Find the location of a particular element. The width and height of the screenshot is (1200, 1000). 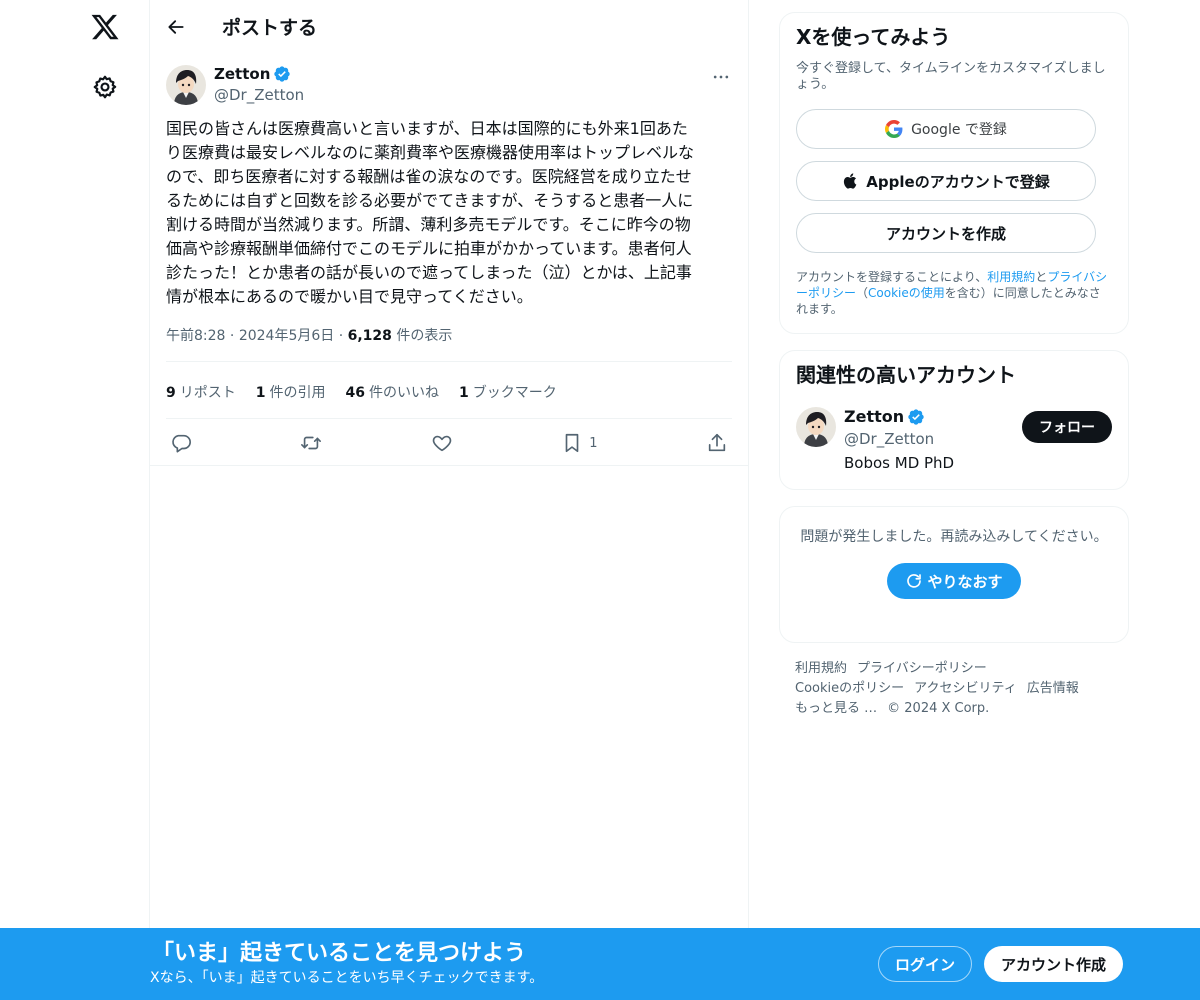

follow-button: フォロー is located at coordinates (1067, 427).